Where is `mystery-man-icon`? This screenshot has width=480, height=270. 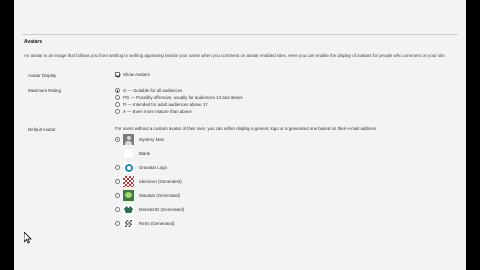 mystery-man-icon is located at coordinates (128, 139).